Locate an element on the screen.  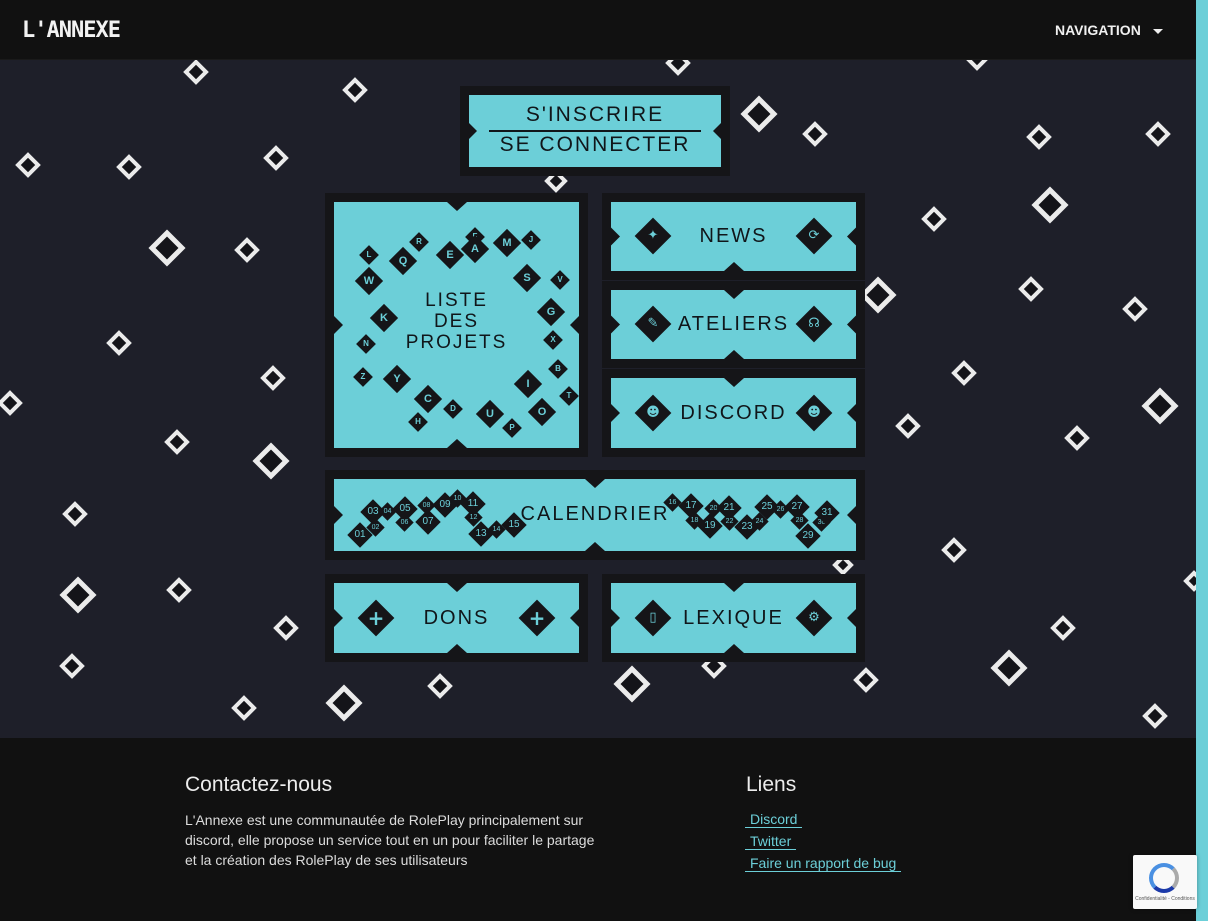
top-navbar: L'ANNEXE NAVIGATION is located at coordinates (598, 30).